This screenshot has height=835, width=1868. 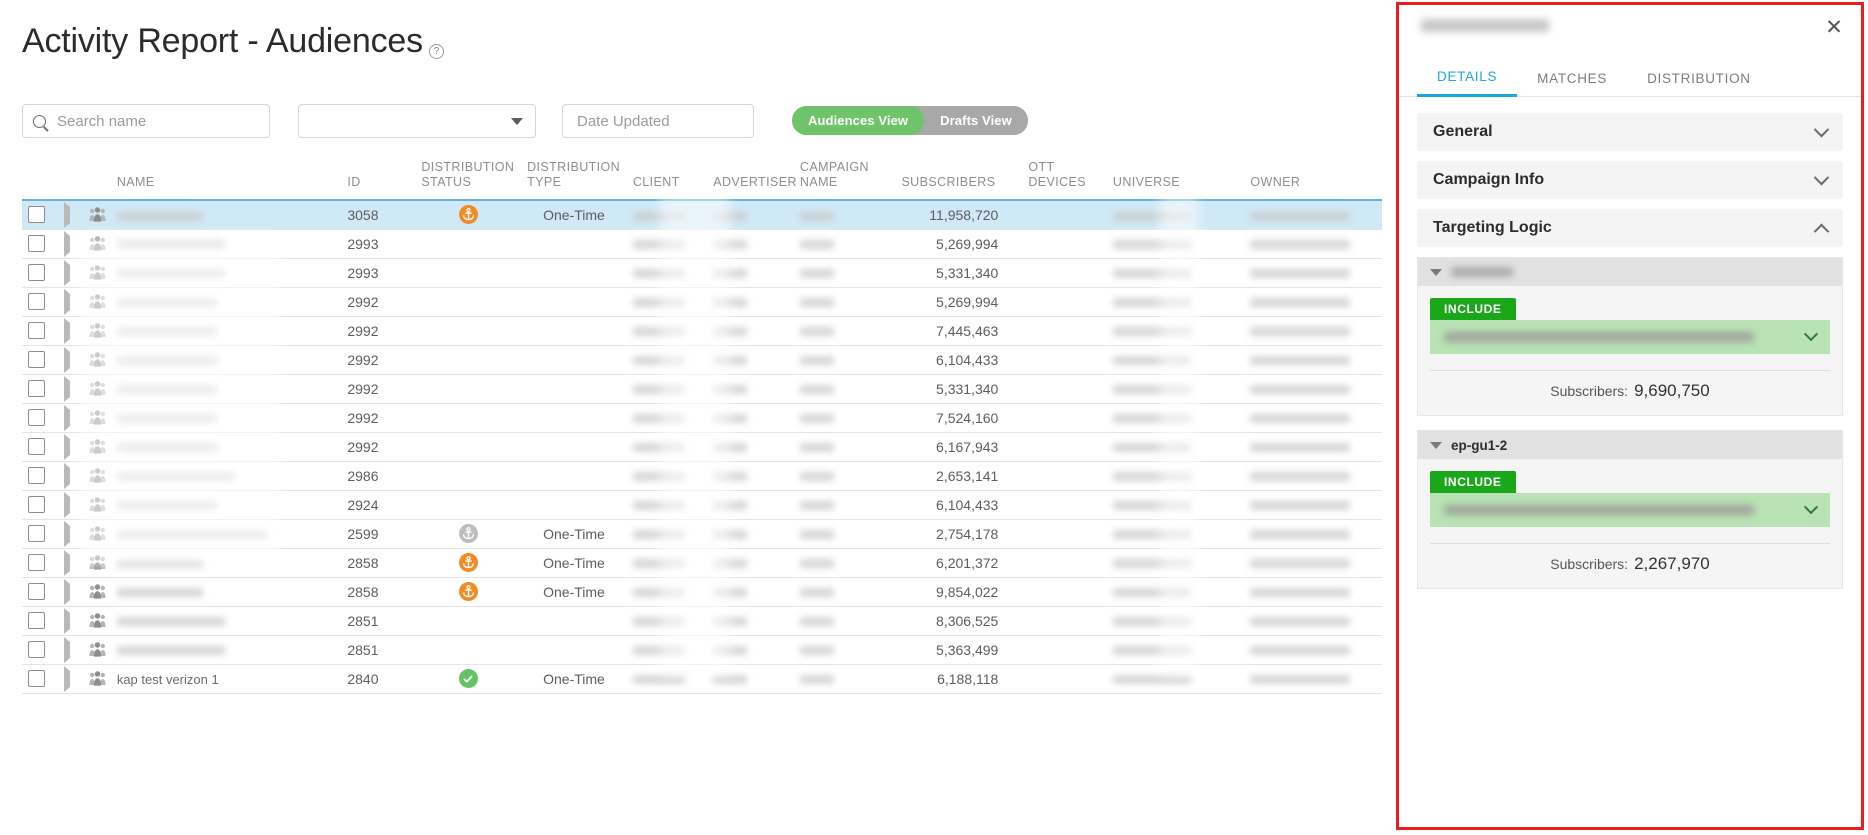 What do you see at coordinates (702, 302) in the screenshot?
I see `table-row: 2992 5,269,994` at bounding box center [702, 302].